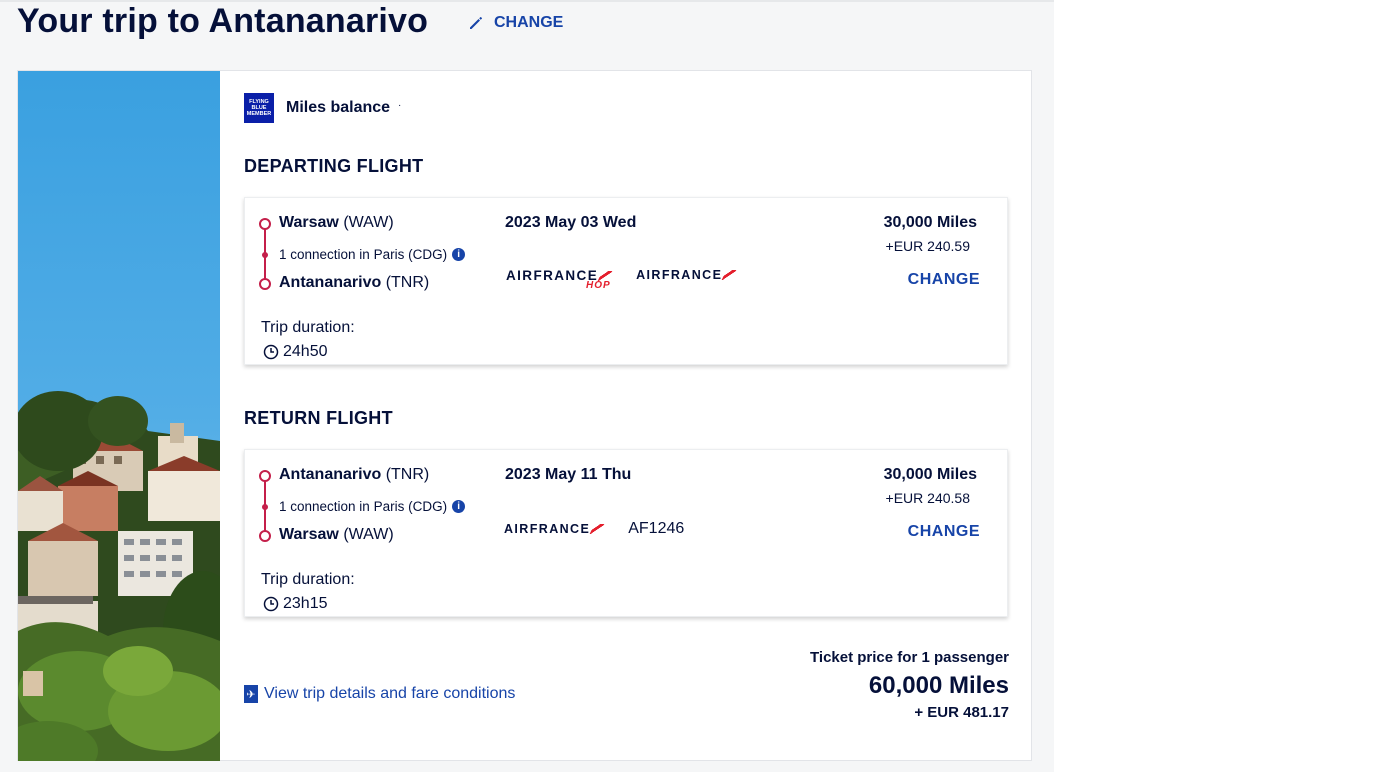 The image size is (1400, 772). What do you see at coordinates (927, 246) in the screenshot?
I see `departing-price-eur: +EUR 240.59` at bounding box center [927, 246].